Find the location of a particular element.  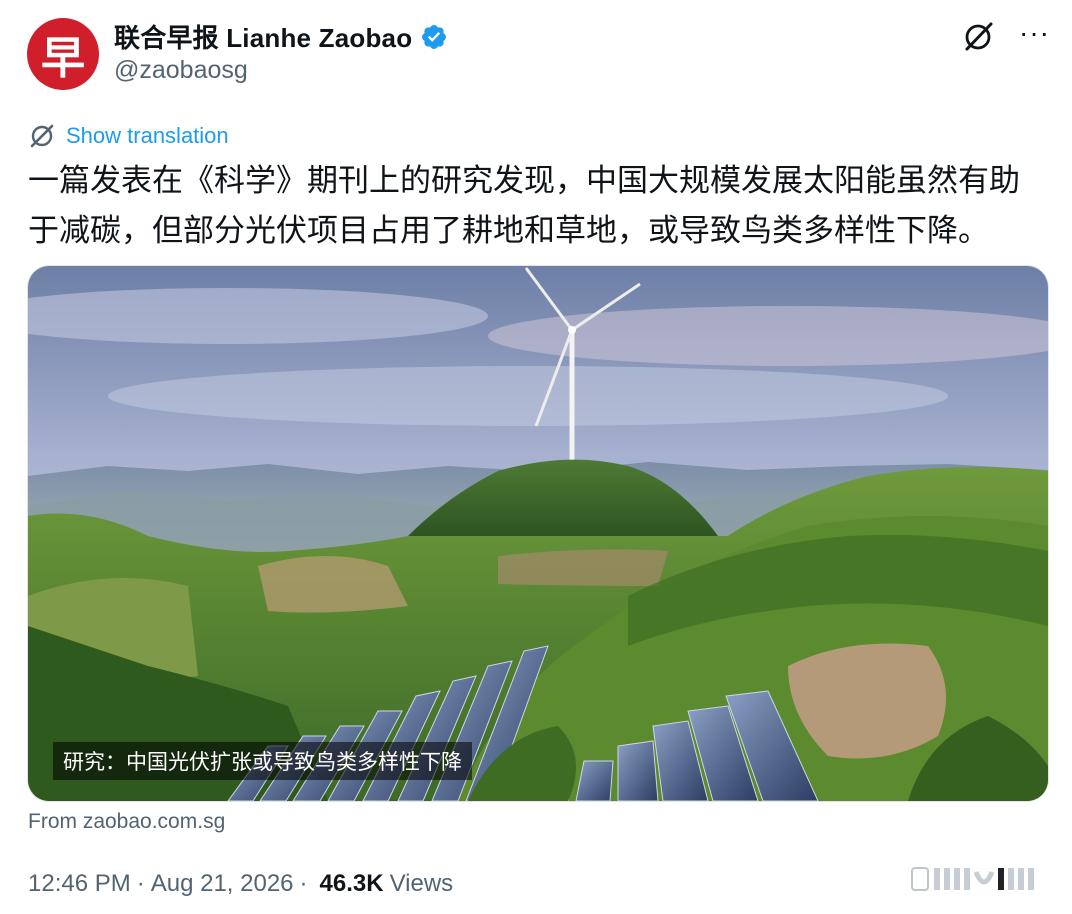

link-source: From zaobao.com.sg is located at coordinates (126, 822).